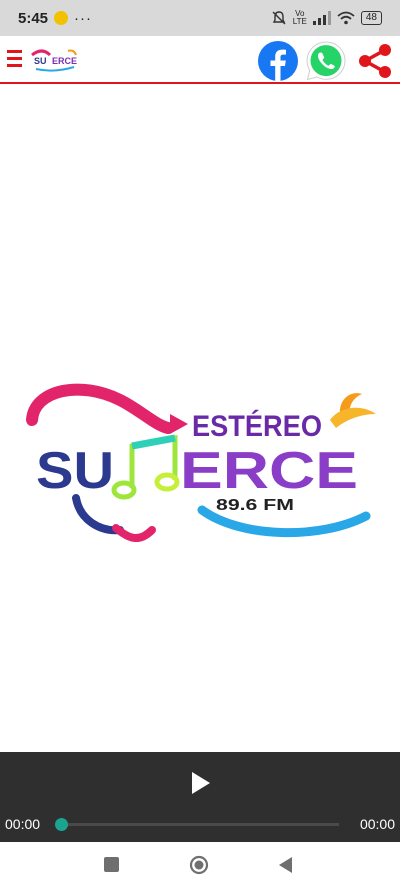 Image resolution: width=400 pixels, height=889 pixels. Describe the element at coordinates (61, 824) in the screenshot. I see `seek-thumb` at that location.